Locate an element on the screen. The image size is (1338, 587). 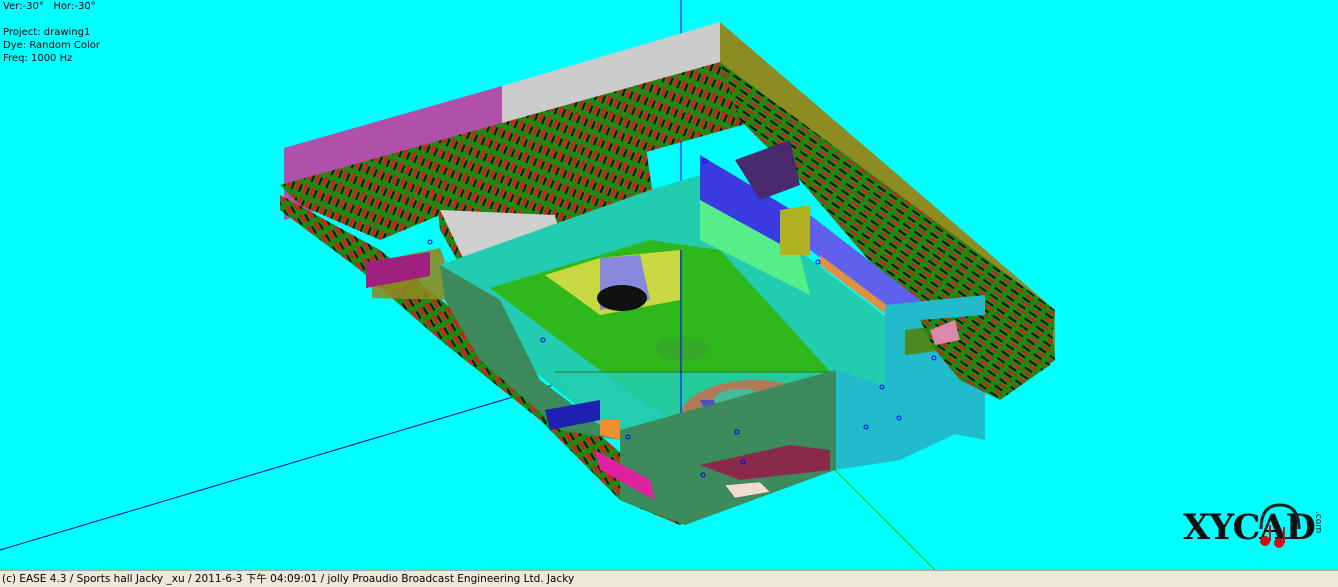
ver-label: Ver:-30° is located at coordinates (23, 6).